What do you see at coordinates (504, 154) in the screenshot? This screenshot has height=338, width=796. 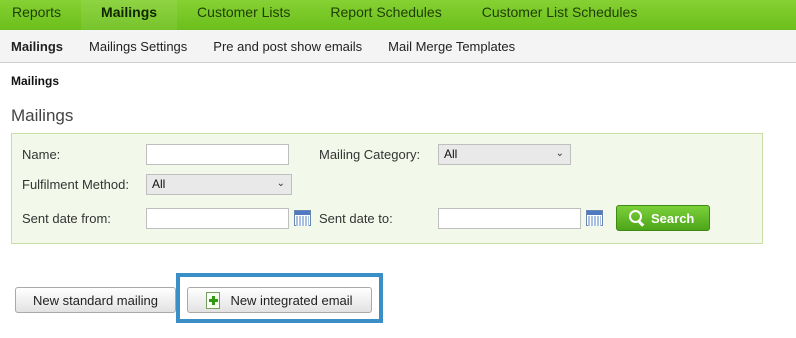 I see `mailing-category-select: All ⌄` at bounding box center [504, 154].